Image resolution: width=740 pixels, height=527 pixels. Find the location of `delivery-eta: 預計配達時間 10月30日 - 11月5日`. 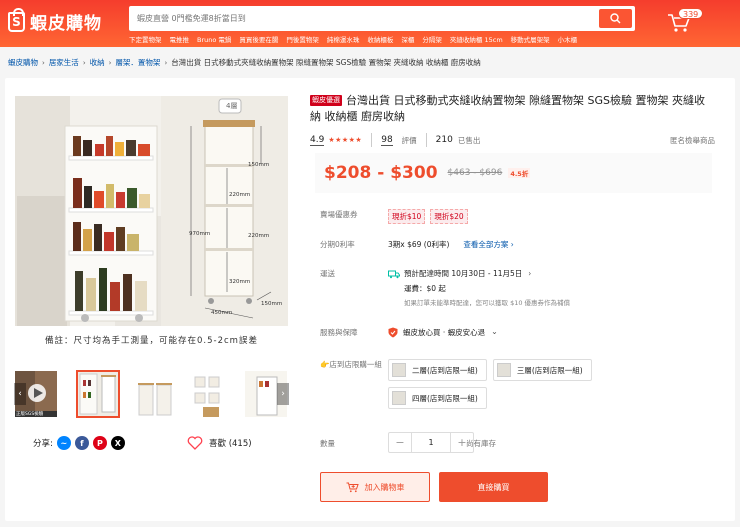

delivery-eta: 預計配達時間 10月30日 - 11月5日 is located at coordinates (463, 273).